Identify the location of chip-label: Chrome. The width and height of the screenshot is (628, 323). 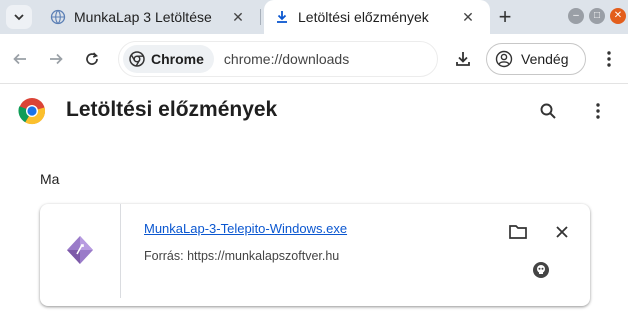
(177, 59).